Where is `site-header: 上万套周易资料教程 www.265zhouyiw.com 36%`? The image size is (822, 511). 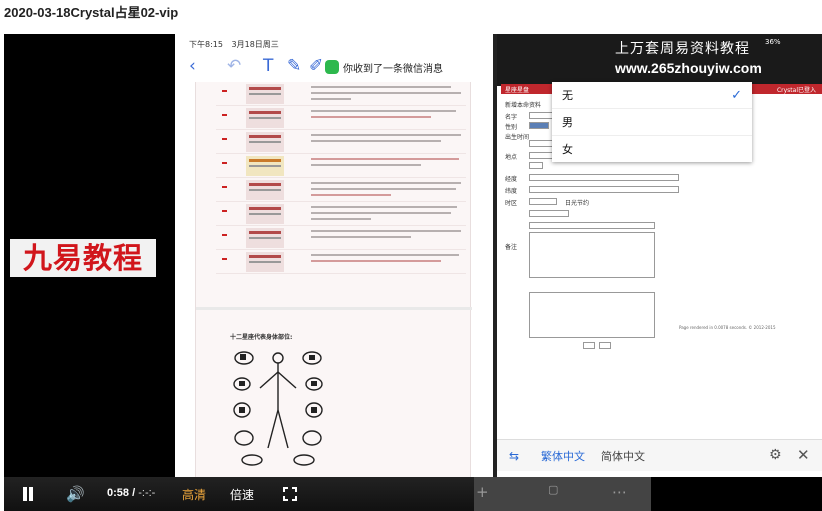
site-header: 上万套周易资料教程 www.265zhouyiw.com 36% is located at coordinates (659, 60).